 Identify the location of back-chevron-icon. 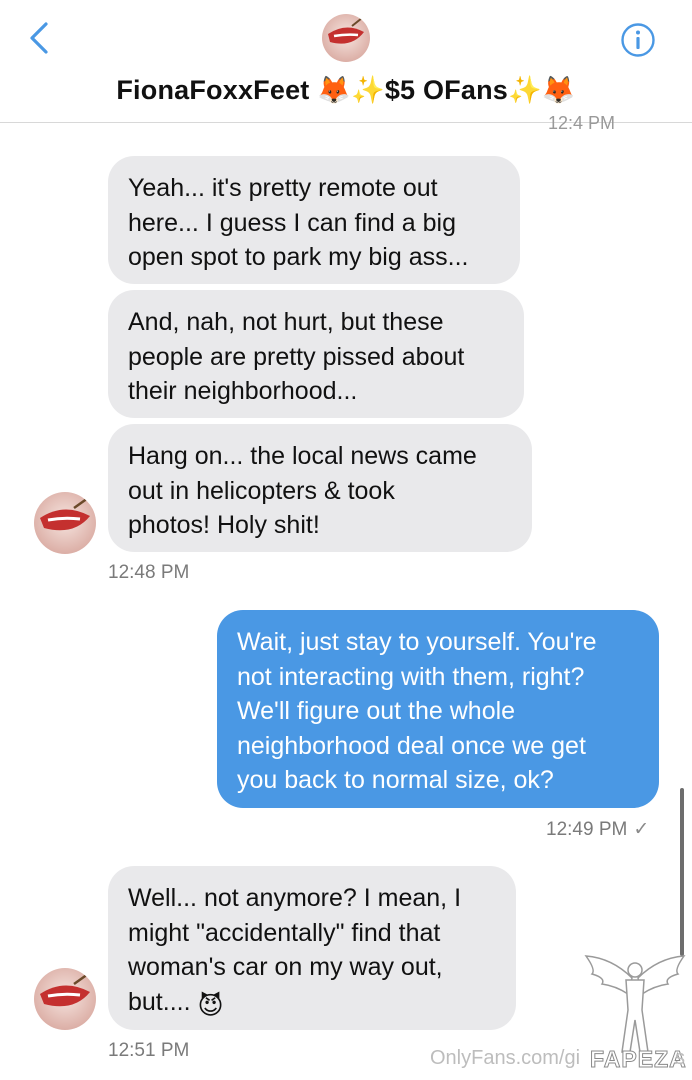
(40, 38).